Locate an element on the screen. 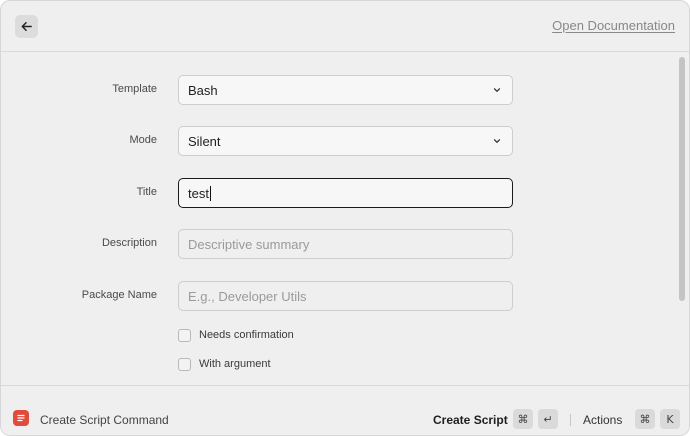 This screenshot has height=436, width=690. needs-confirmation-checkbox: Needs confirmation is located at coordinates (236, 335).